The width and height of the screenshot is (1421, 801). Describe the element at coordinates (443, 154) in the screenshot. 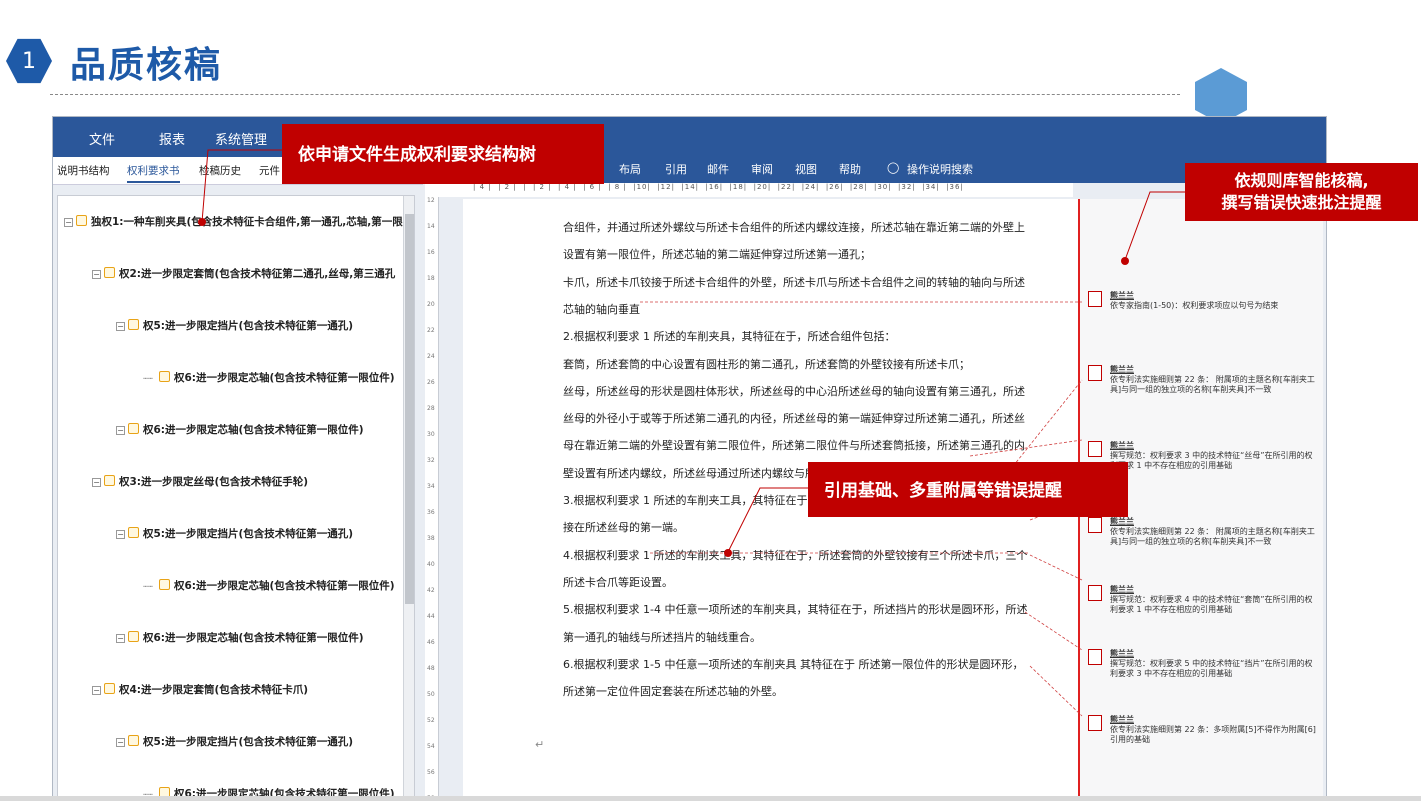

I see `callout-structure-tree: 依申请文件生成权利要求结构树` at that location.